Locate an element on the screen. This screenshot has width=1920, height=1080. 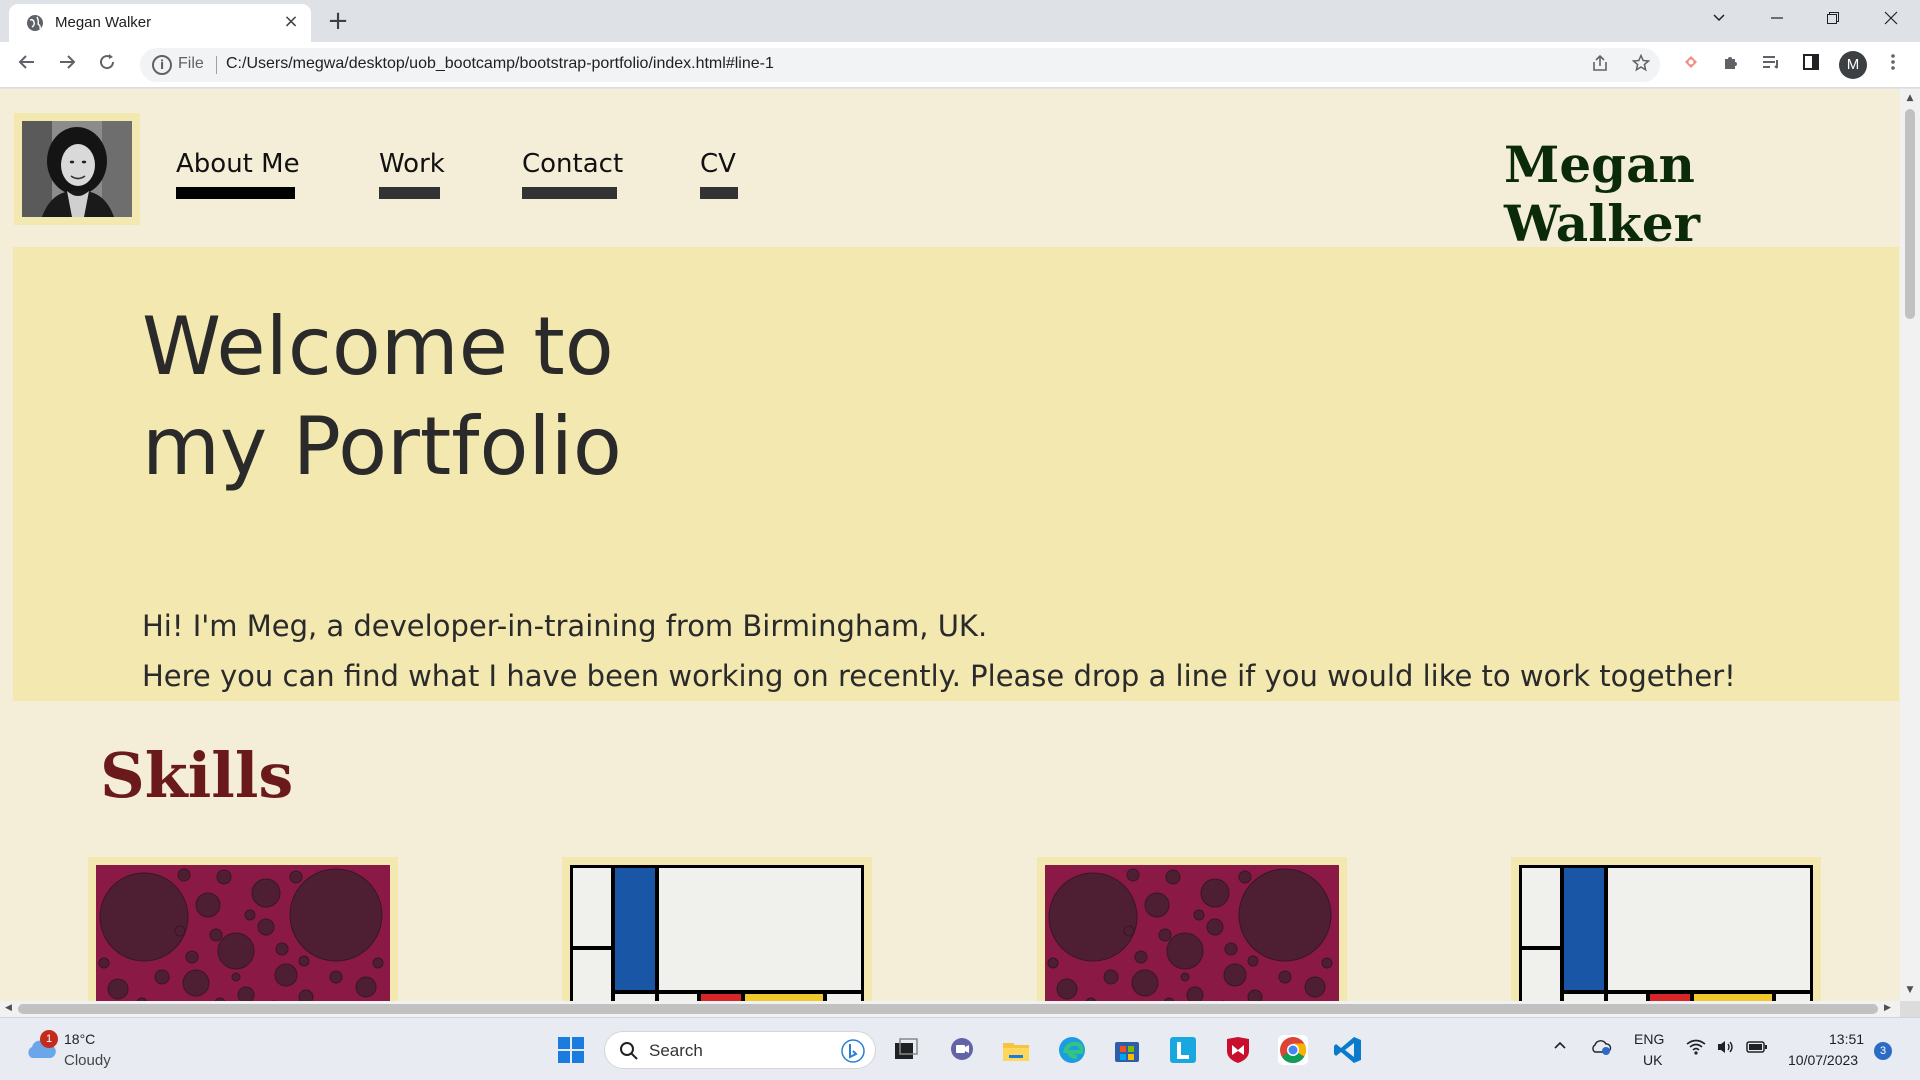
nav-about-me: About Me is located at coordinates (238, 164).